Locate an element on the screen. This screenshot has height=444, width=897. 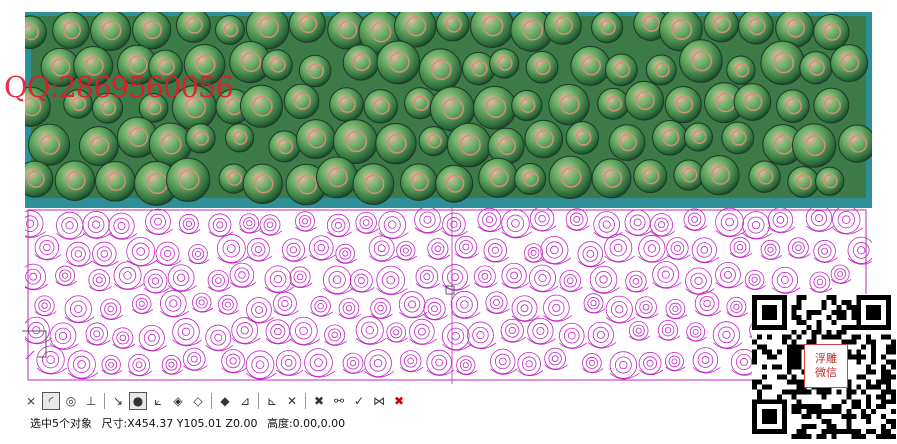
qr-label-line2: 微信 is located at coordinates (826, 372).